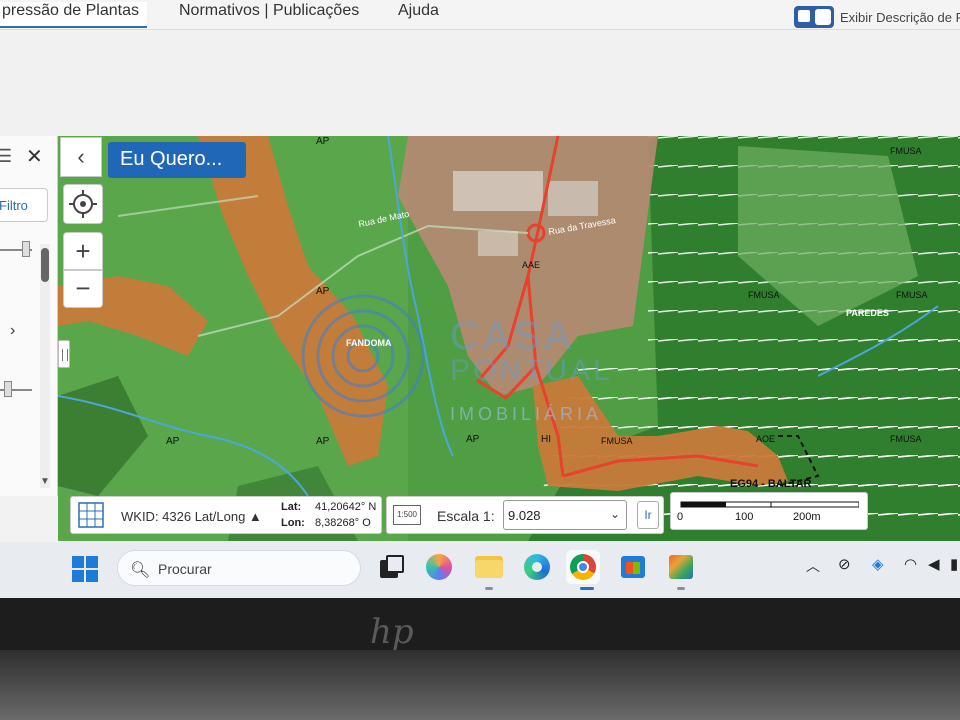 The height and width of the screenshot is (720, 960). Describe the element at coordinates (12, 331) in the screenshot. I see `chevron-right-icon: ›` at that location.